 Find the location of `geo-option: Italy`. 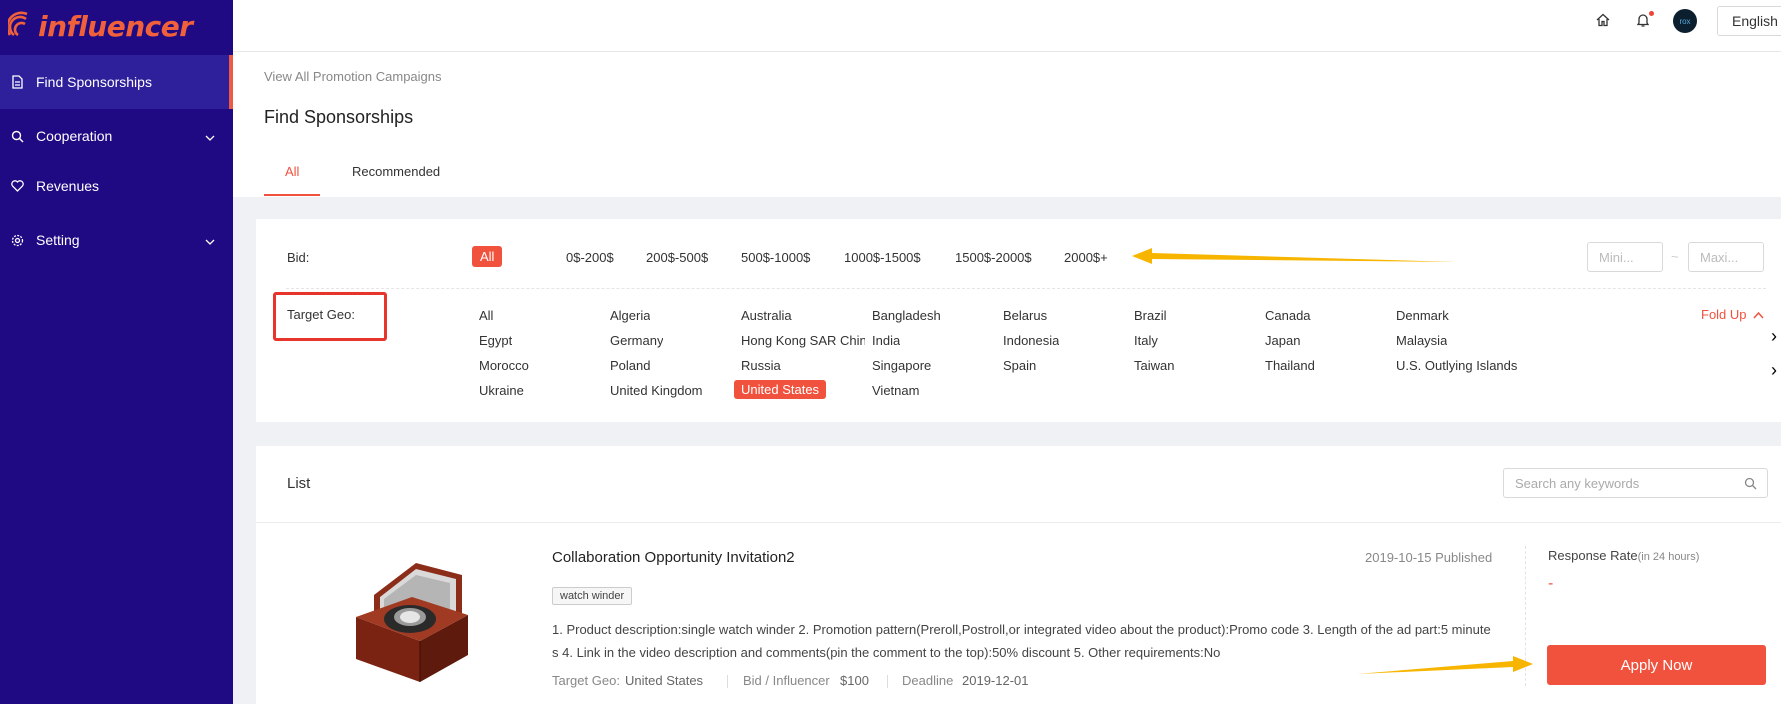

geo-option: Italy is located at coordinates (1146, 340).